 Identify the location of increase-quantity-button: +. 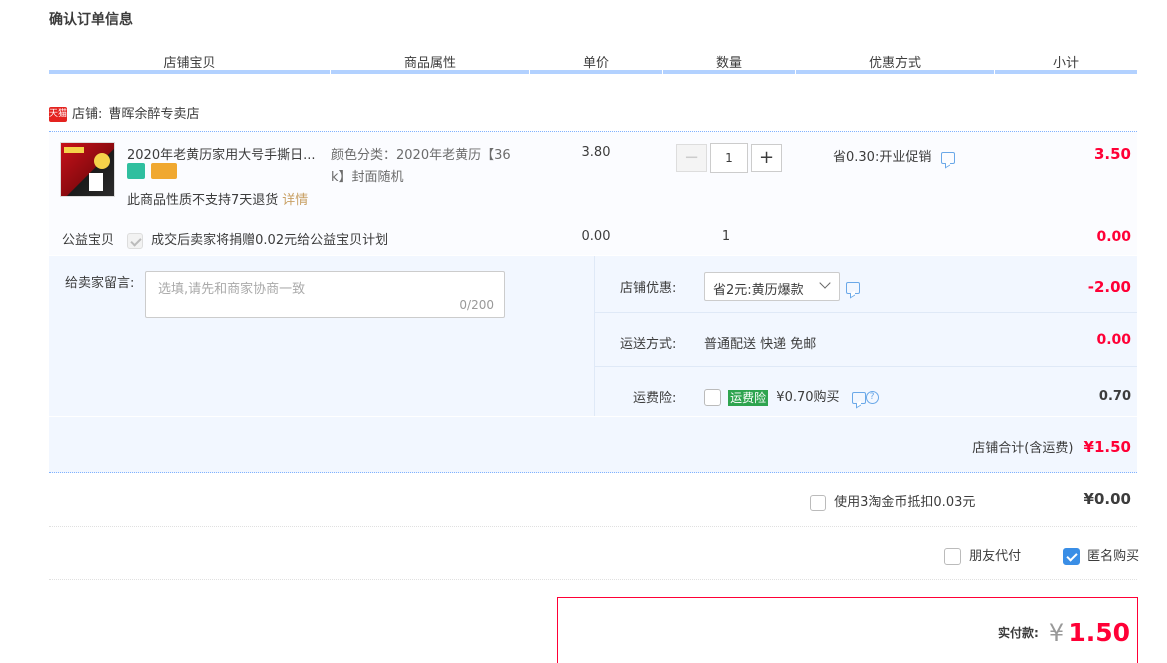
(766, 158).